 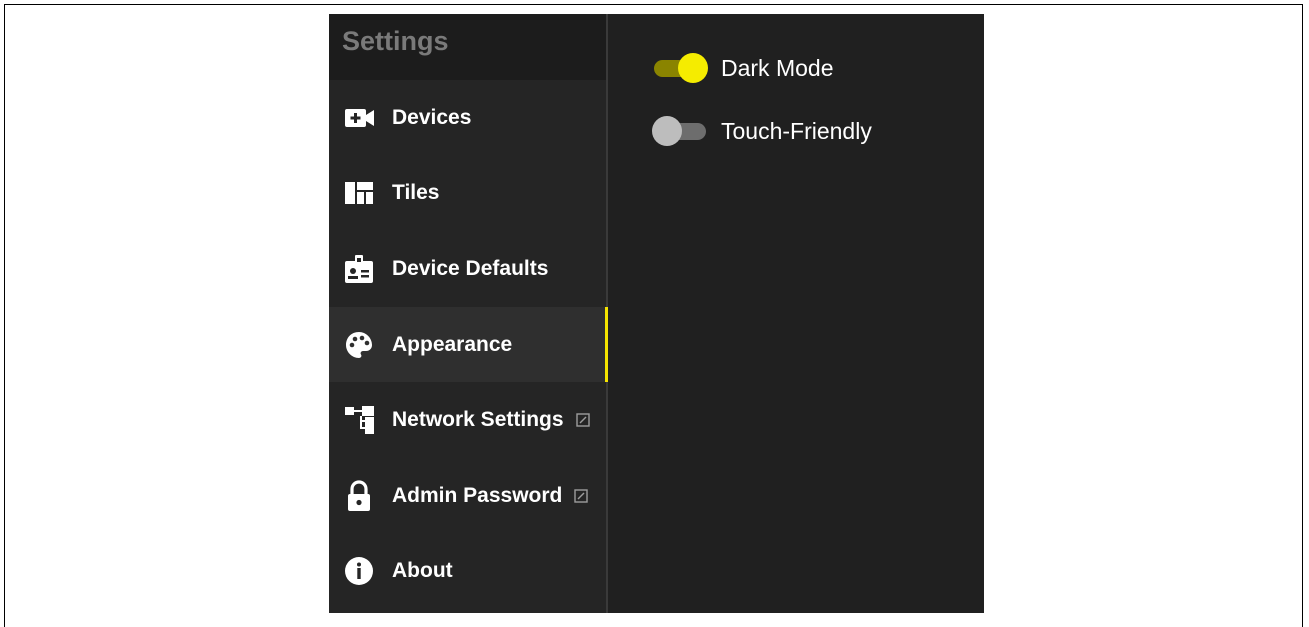 I want to click on sidebar-item-label: About, so click(x=422, y=571).